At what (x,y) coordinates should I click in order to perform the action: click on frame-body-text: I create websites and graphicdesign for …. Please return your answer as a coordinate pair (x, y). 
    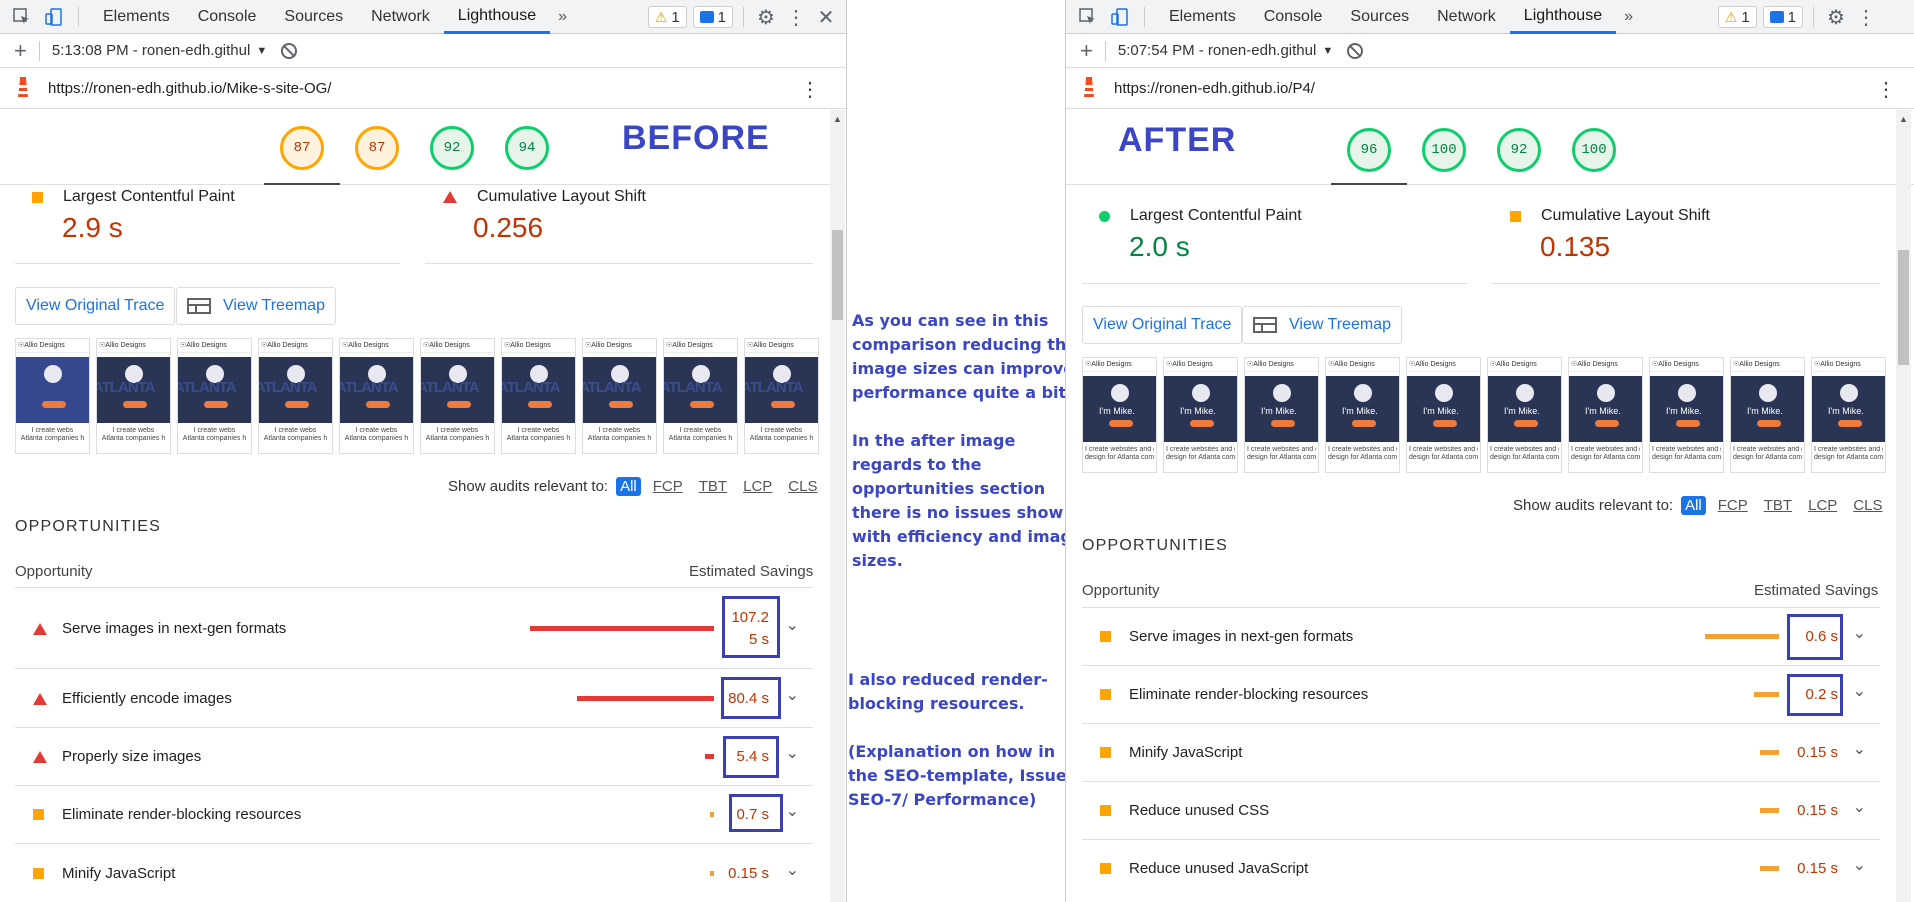
    Looking at the image, I should click on (1848, 454).